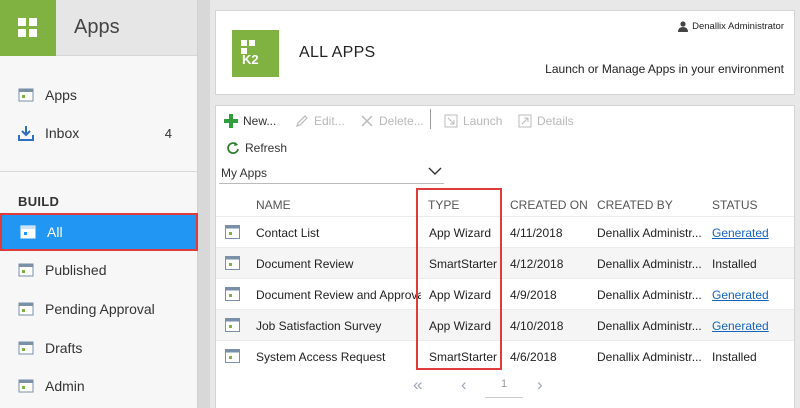 Image resolution: width=800 pixels, height=408 pixels. What do you see at coordinates (367, 121) in the screenshot?
I see `close-icon` at bounding box center [367, 121].